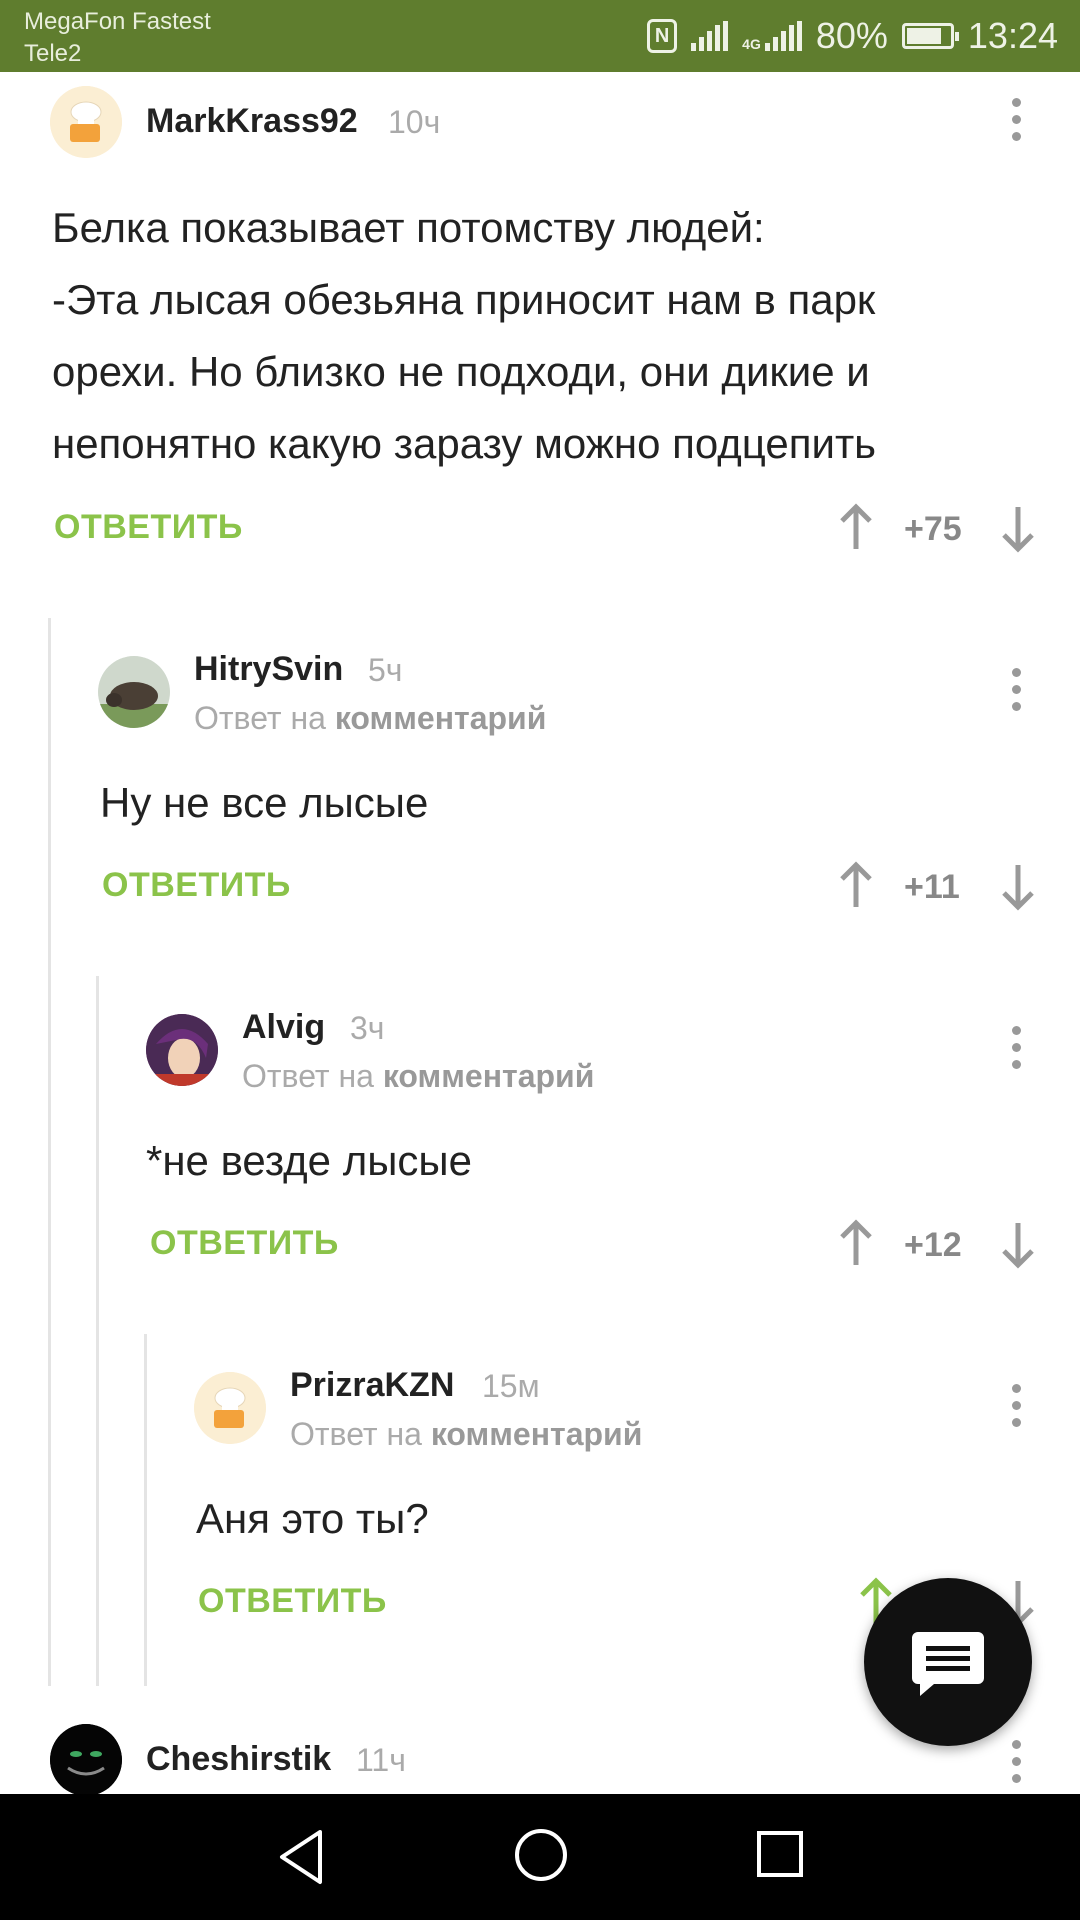  What do you see at coordinates (772, 36) in the screenshot?
I see `signal-4g-icon: 4G` at bounding box center [772, 36].